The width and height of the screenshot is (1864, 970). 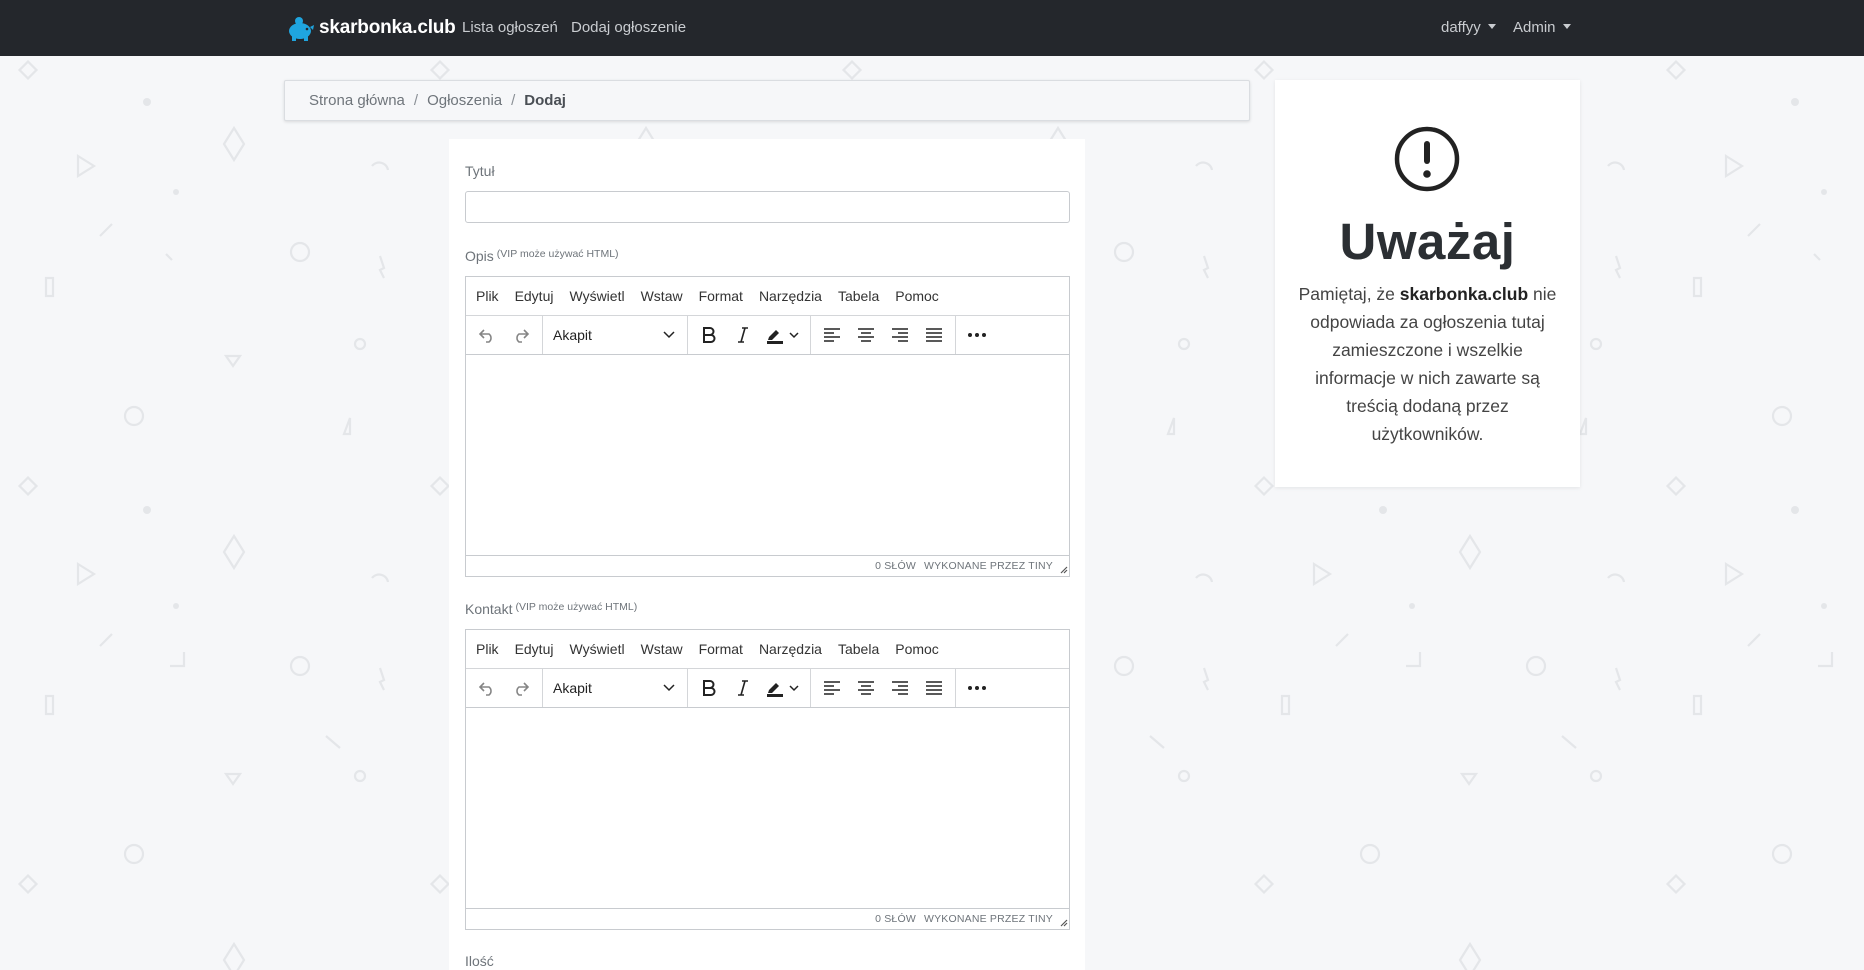 I want to click on editor-statusbar: 0 SŁÓW WYKONANE PRZEZ TINY, so click(x=767, y=918).